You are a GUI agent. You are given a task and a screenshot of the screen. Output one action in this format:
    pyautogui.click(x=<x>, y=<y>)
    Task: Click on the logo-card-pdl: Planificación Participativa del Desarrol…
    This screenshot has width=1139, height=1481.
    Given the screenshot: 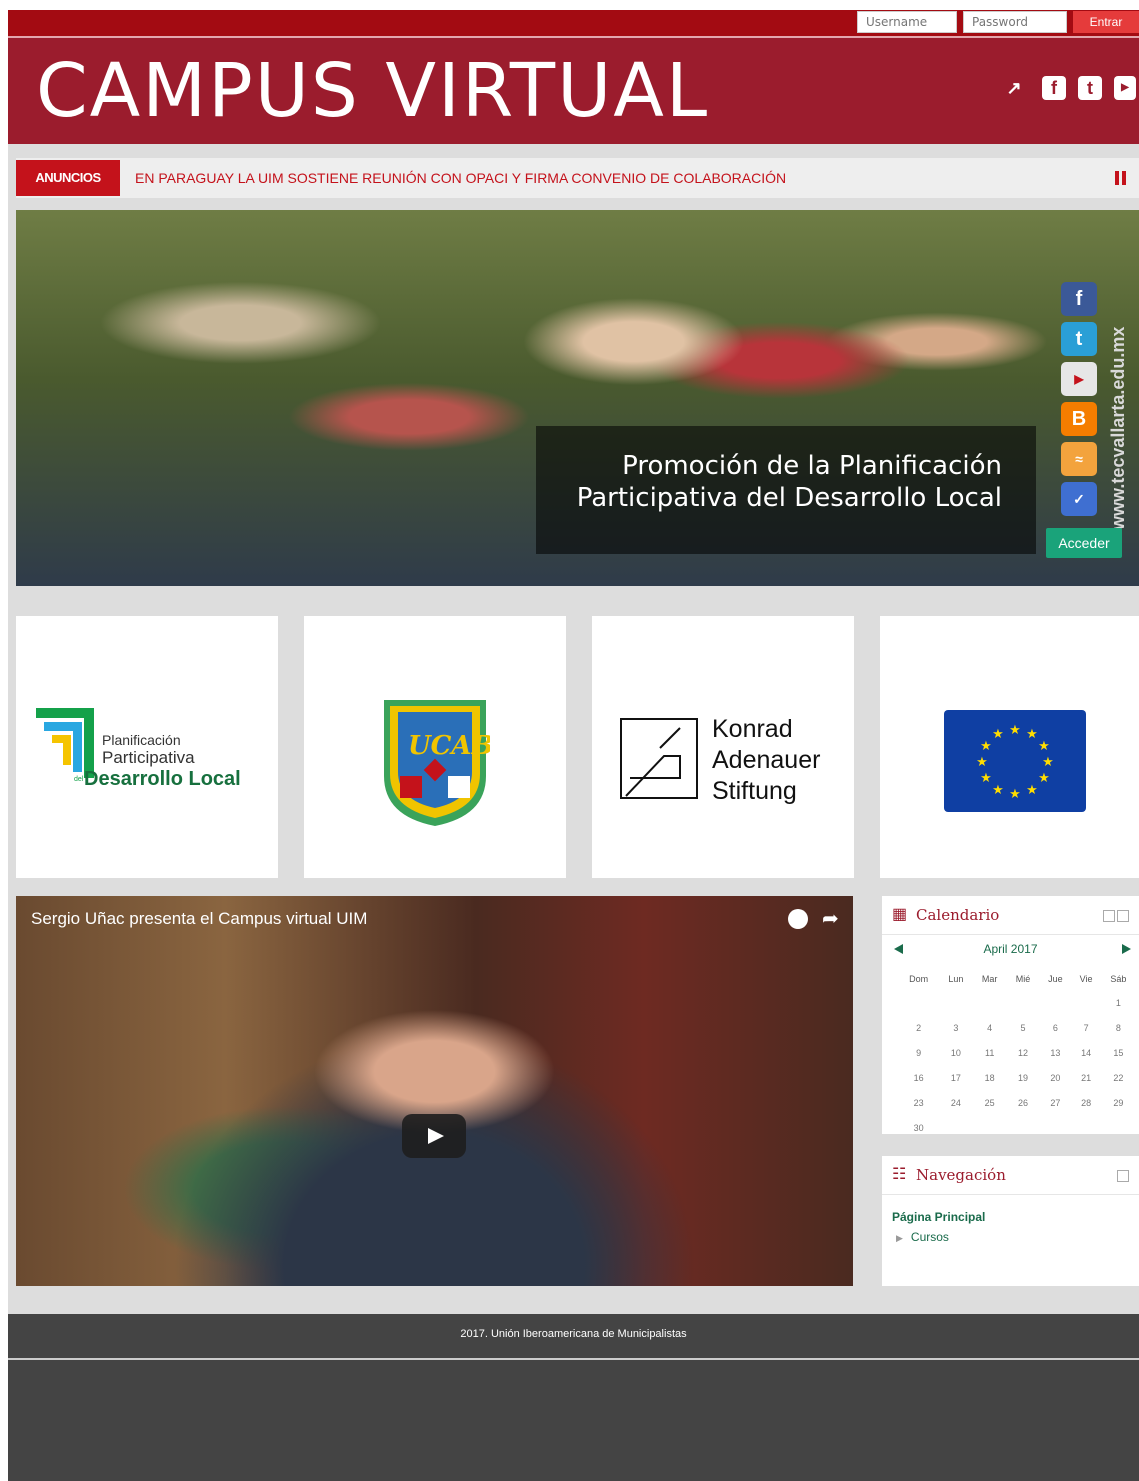 What is the action you would take?
    pyautogui.click(x=147, y=747)
    